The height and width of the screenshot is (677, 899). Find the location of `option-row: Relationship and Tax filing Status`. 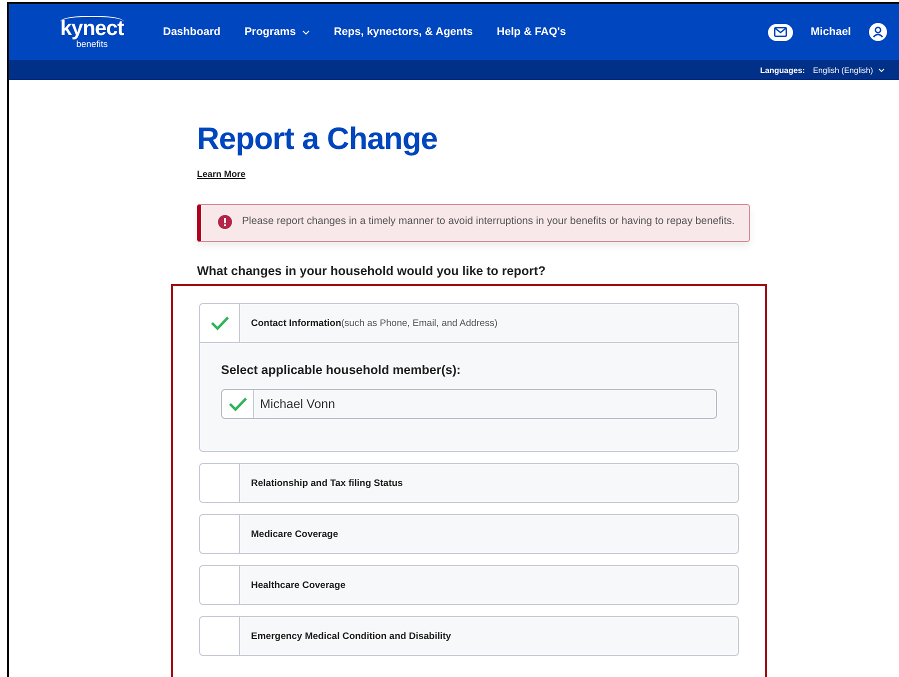

option-row: Relationship and Tax filing Status is located at coordinates (469, 483).